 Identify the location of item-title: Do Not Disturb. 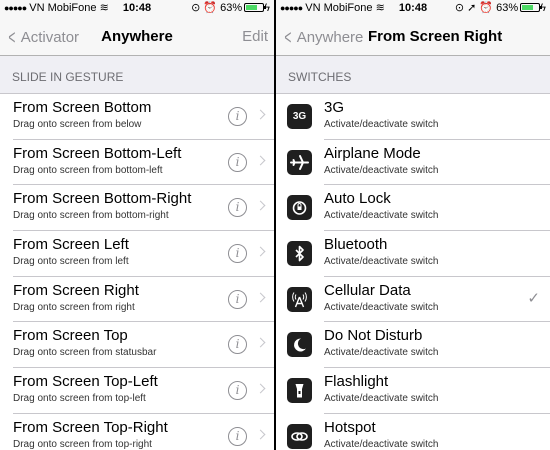
(373, 336).